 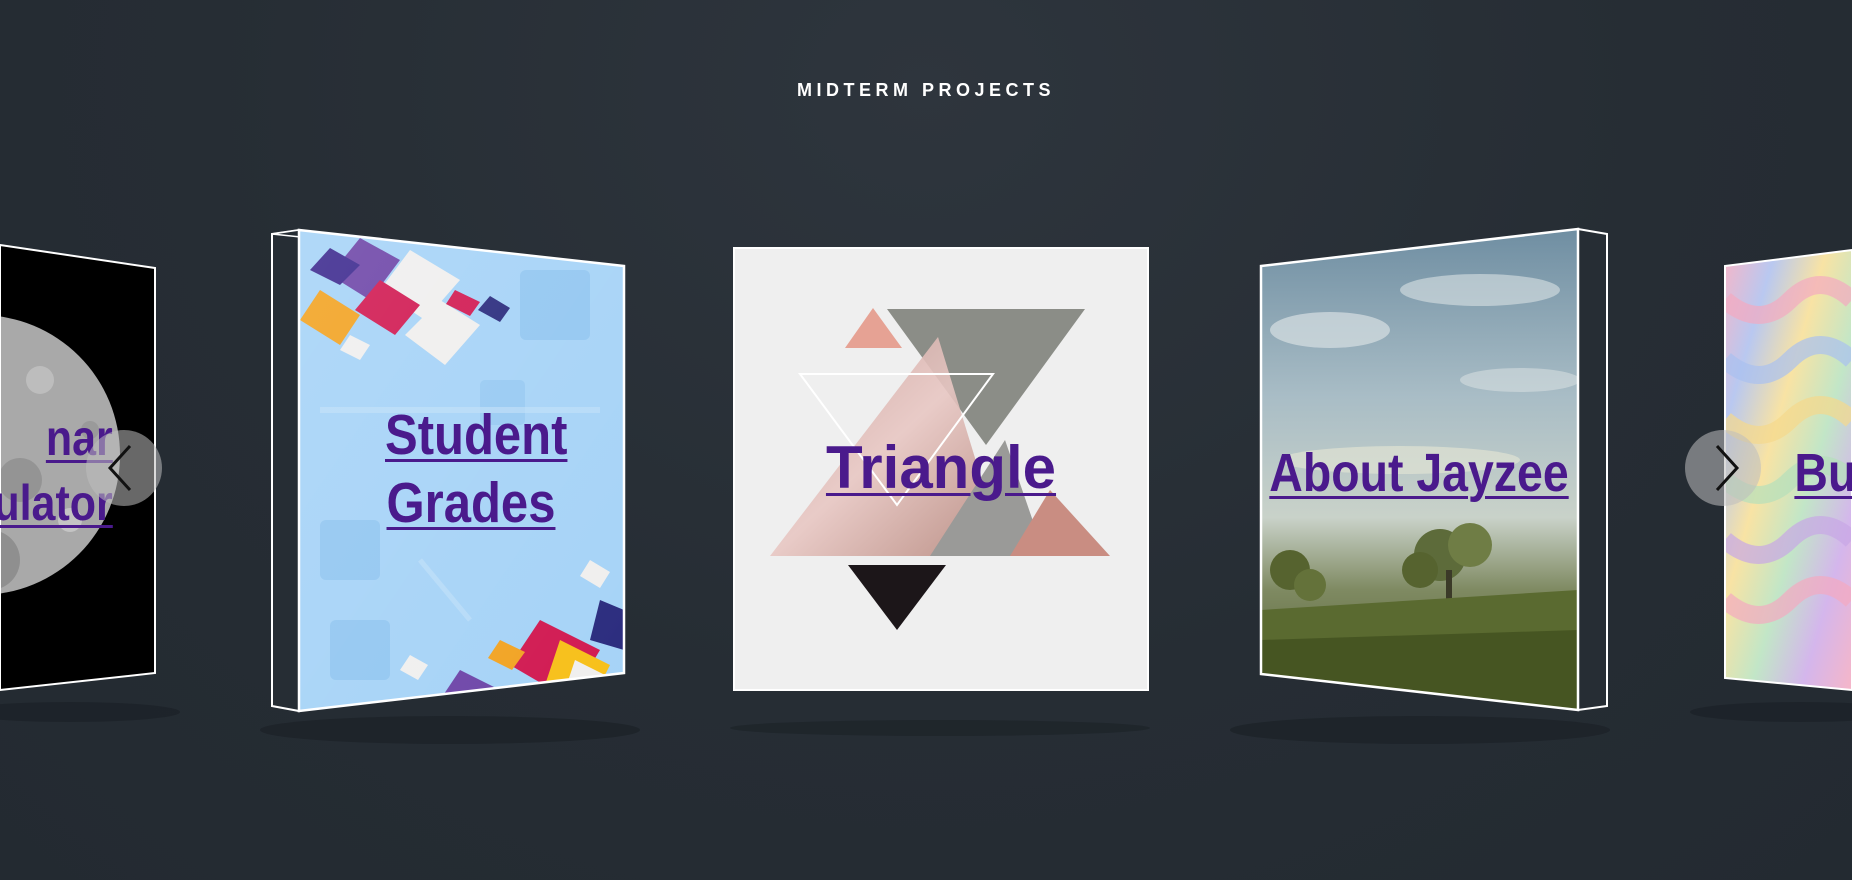 What do you see at coordinates (476, 469) in the screenshot?
I see `project-link-student-grades: Student Grades` at bounding box center [476, 469].